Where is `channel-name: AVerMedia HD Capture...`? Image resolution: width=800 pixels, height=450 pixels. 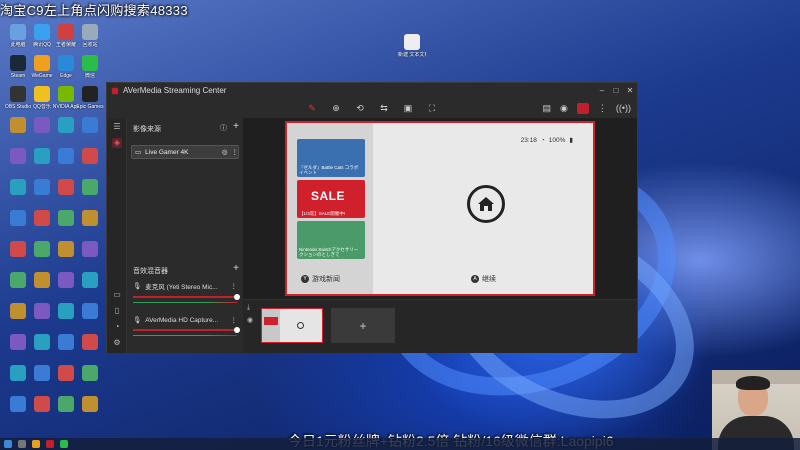
channel-name: AVerMedia HD Capture... is located at coordinates (182, 320).